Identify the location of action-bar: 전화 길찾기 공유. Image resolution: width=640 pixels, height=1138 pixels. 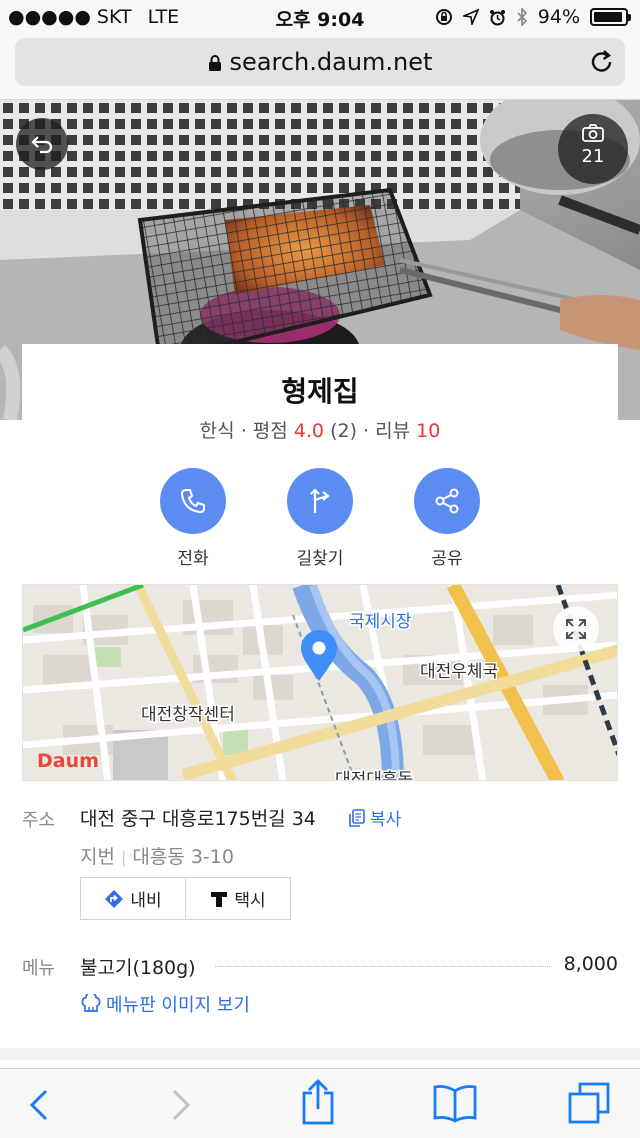
(320, 518).